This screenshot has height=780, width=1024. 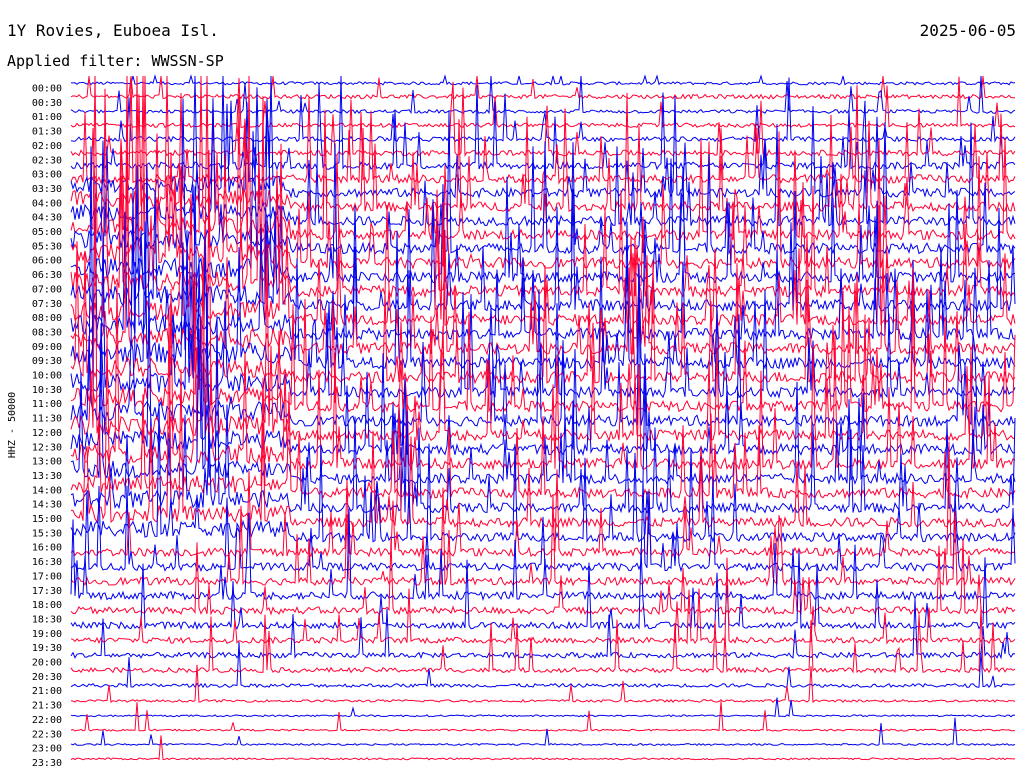 I want to click on time-label: 07:00, so click(x=47, y=289).